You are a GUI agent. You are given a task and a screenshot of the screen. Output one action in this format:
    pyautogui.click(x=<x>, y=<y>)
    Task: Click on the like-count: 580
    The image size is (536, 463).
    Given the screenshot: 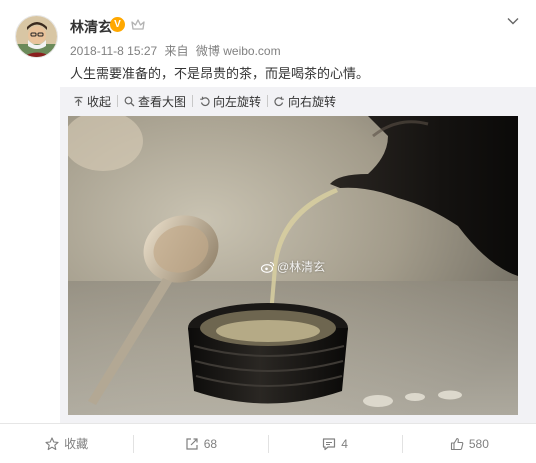 What is the action you would take?
    pyautogui.click(x=478, y=443)
    